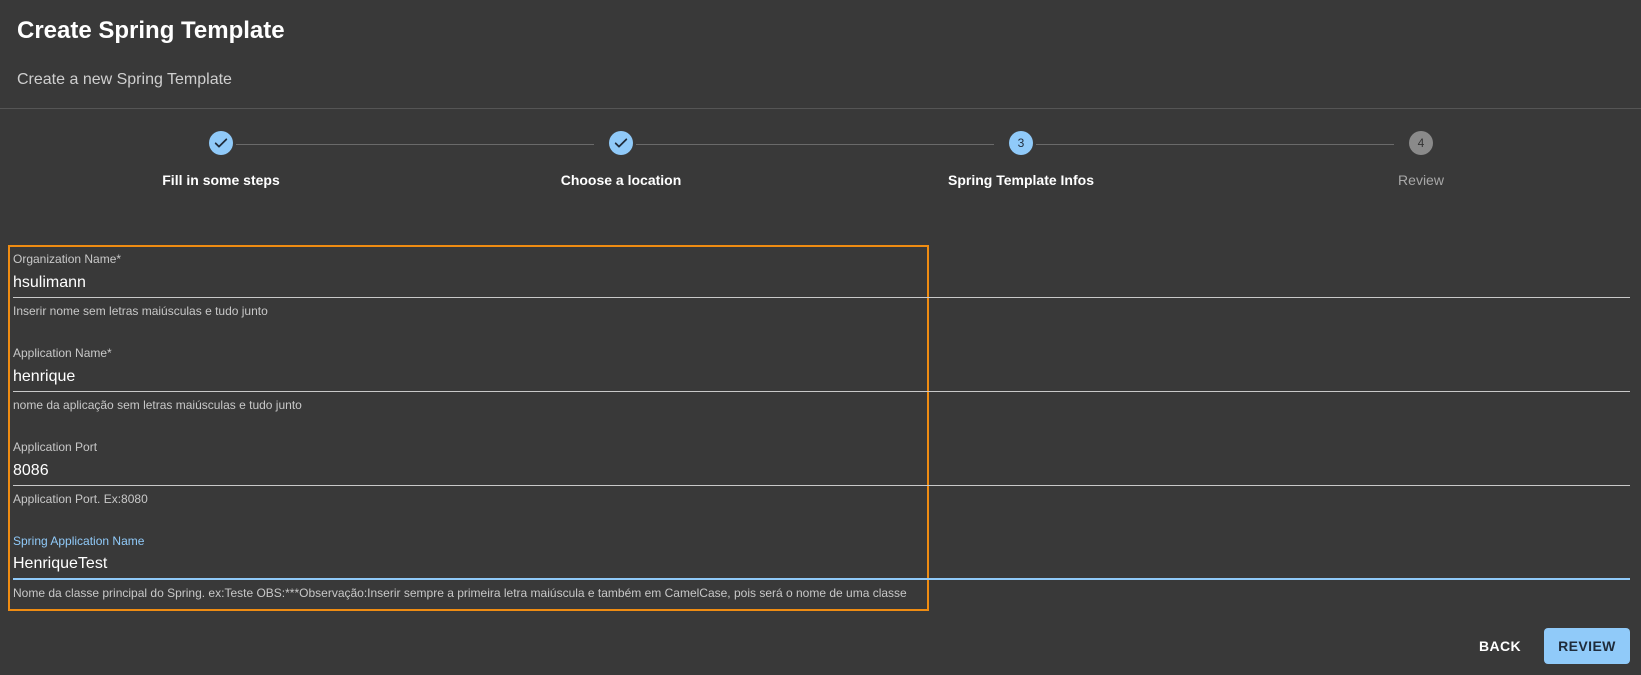 The height and width of the screenshot is (675, 1641). What do you see at coordinates (1021, 159) in the screenshot?
I see `step-spring-template-infos: 3 Spring Template Infos` at bounding box center [1021, 159].